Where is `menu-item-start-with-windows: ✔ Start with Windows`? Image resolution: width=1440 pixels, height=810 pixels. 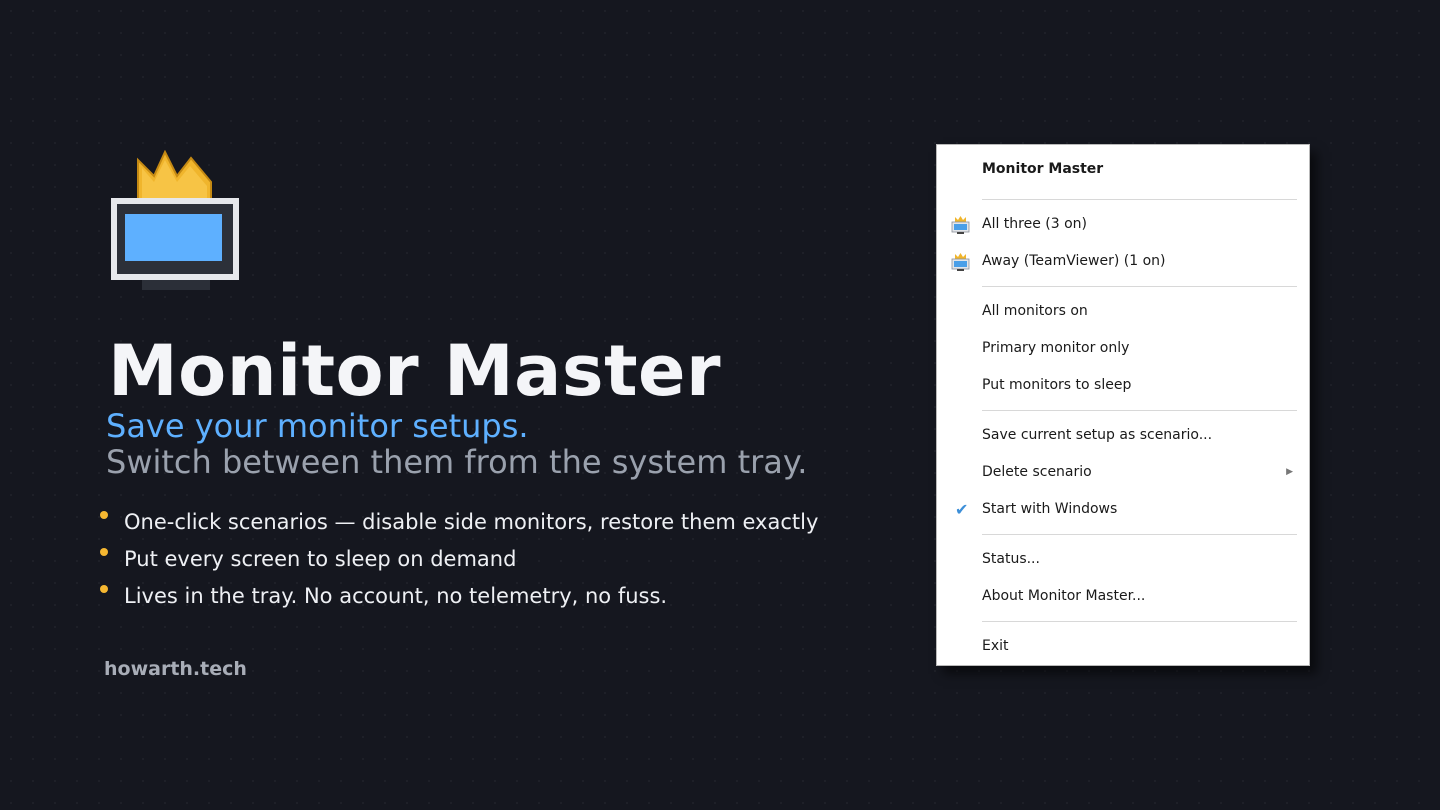 menu-item-start-with-windows: ✔ Start with Windows is located at coordinates (1123, 509).